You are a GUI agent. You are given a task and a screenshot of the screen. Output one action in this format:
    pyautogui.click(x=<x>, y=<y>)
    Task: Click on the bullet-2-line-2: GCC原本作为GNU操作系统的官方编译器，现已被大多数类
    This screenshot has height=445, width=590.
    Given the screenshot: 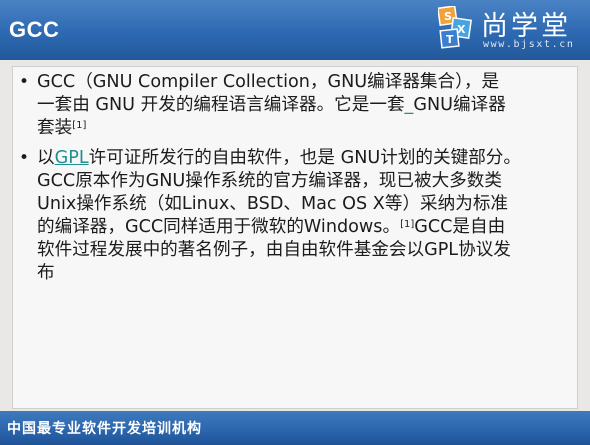 What is the action you would take?
    pyautogui.click(x=269, y=181)
    